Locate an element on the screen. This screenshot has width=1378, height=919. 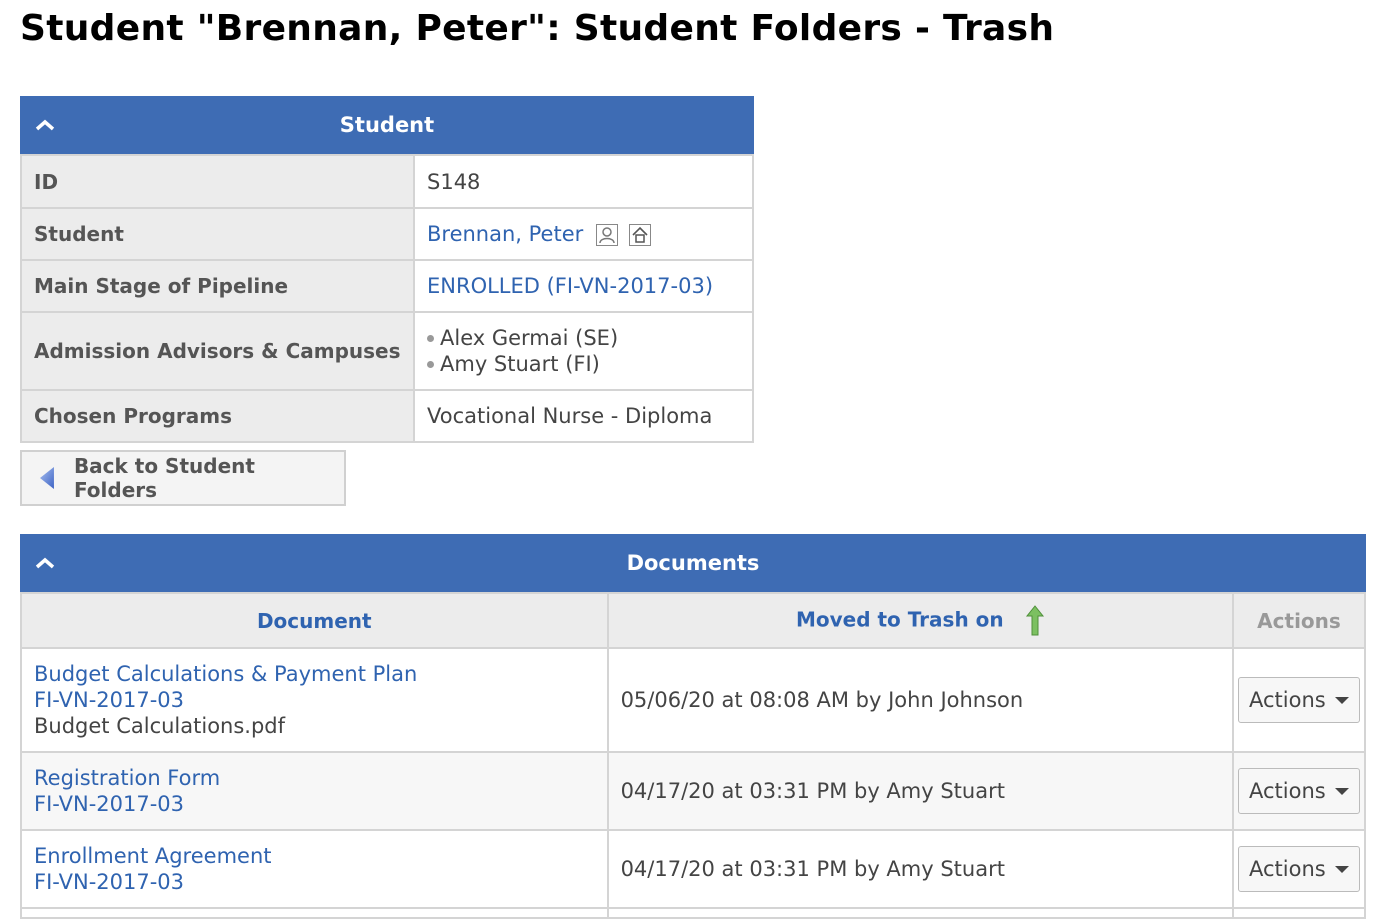
column-header-moved: Moved to Trash on is located at coordinates (920, 620).